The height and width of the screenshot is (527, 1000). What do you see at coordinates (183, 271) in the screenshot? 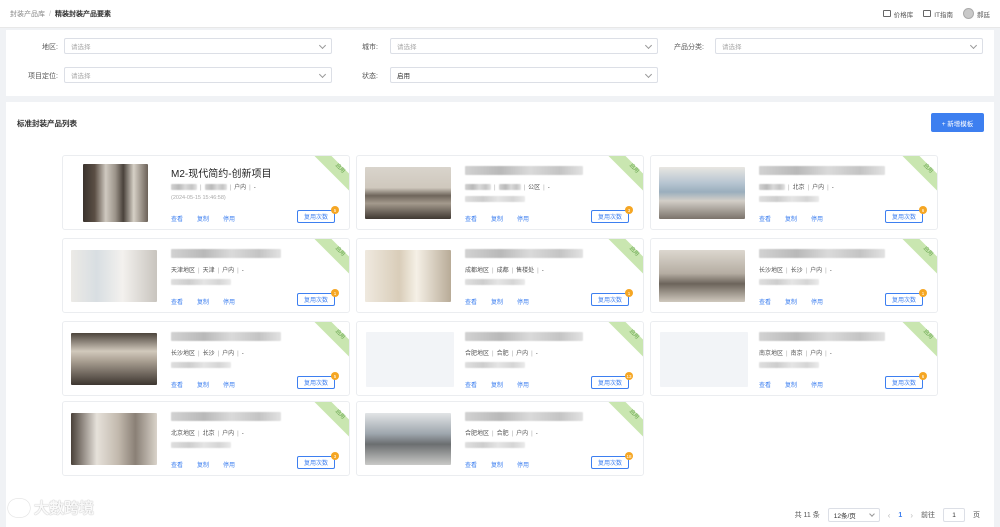
I see `card-region: 天津地区` at bounding box center [183, 271].